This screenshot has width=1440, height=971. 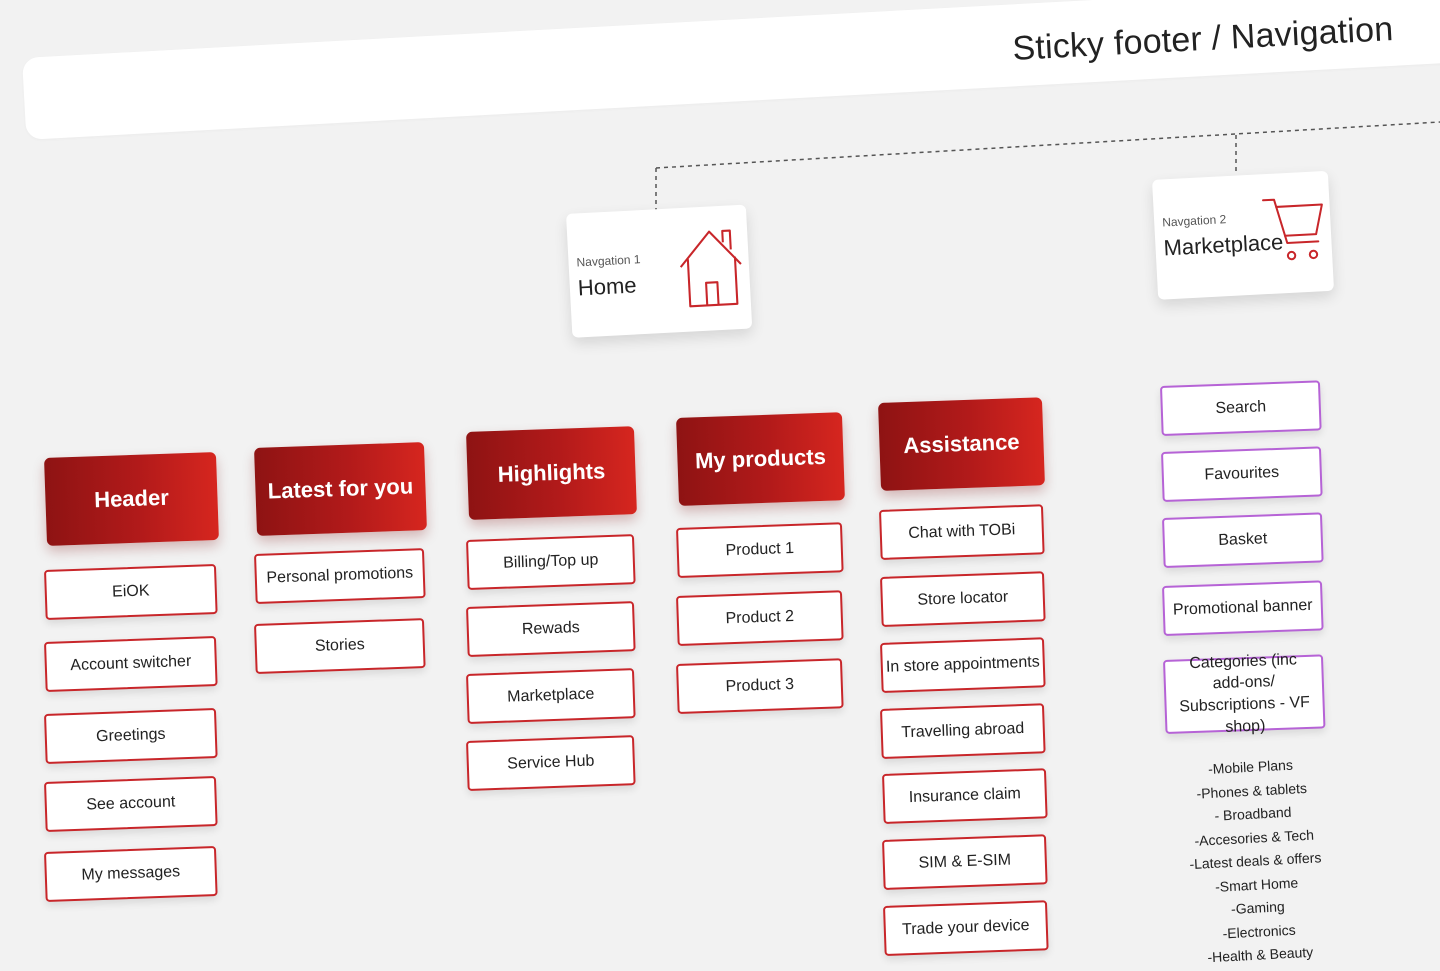 I want to click on item-billing-top-up: Billing/Top up, so click(x=551, y=562).